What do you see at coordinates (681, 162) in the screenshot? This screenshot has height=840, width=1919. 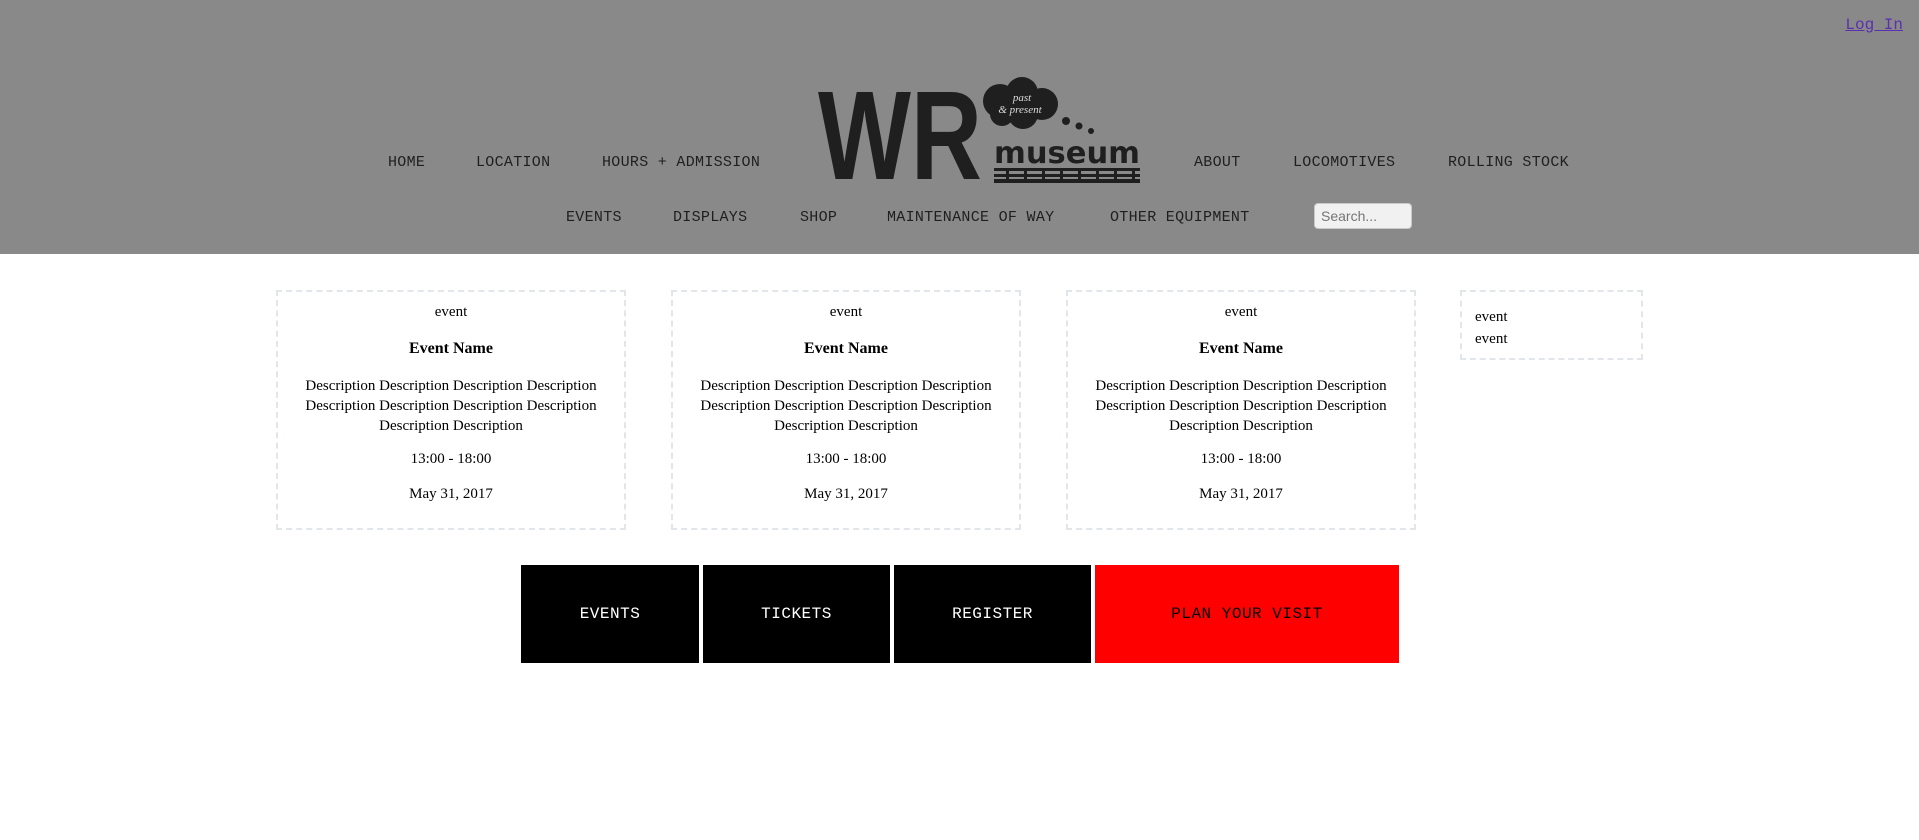 I see `nav-hours-admission: HOURS + ADMISSION` at bounding box center [681, 162].